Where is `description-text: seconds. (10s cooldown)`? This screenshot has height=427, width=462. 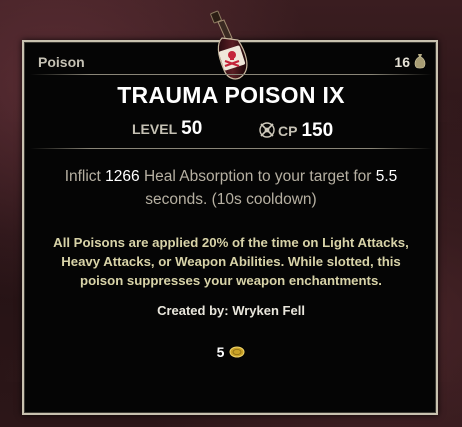 description-text: seconds. (10s cooldown) is located at coordinates (231, 199).